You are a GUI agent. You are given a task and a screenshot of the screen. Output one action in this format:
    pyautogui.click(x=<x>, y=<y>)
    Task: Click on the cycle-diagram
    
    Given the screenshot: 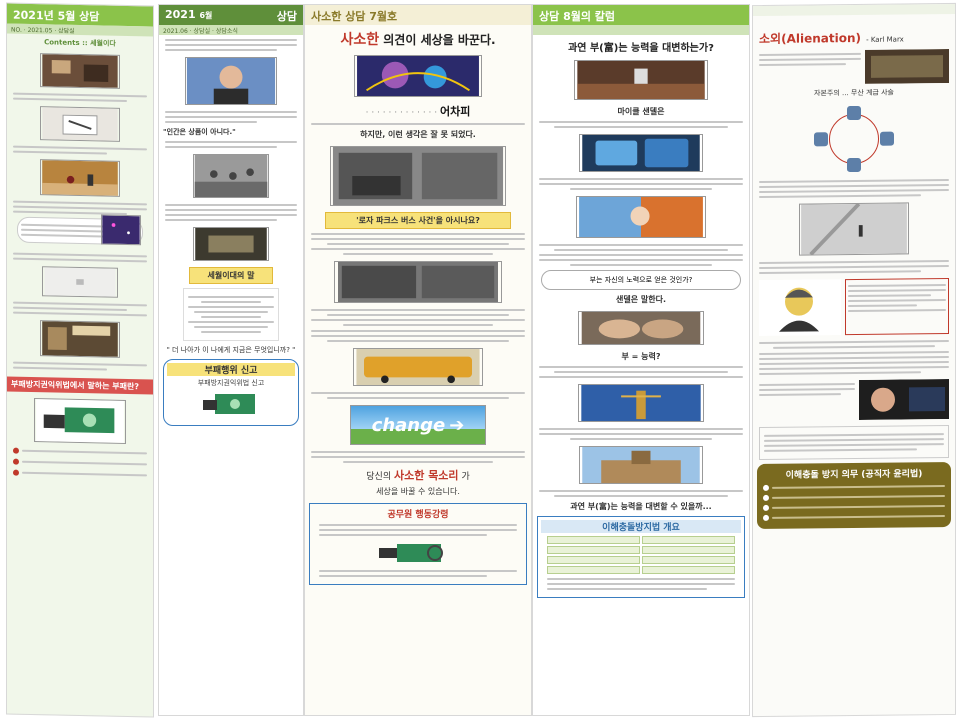 What is the action you would take?
    pyautogui.click(x=854, y=138)
    